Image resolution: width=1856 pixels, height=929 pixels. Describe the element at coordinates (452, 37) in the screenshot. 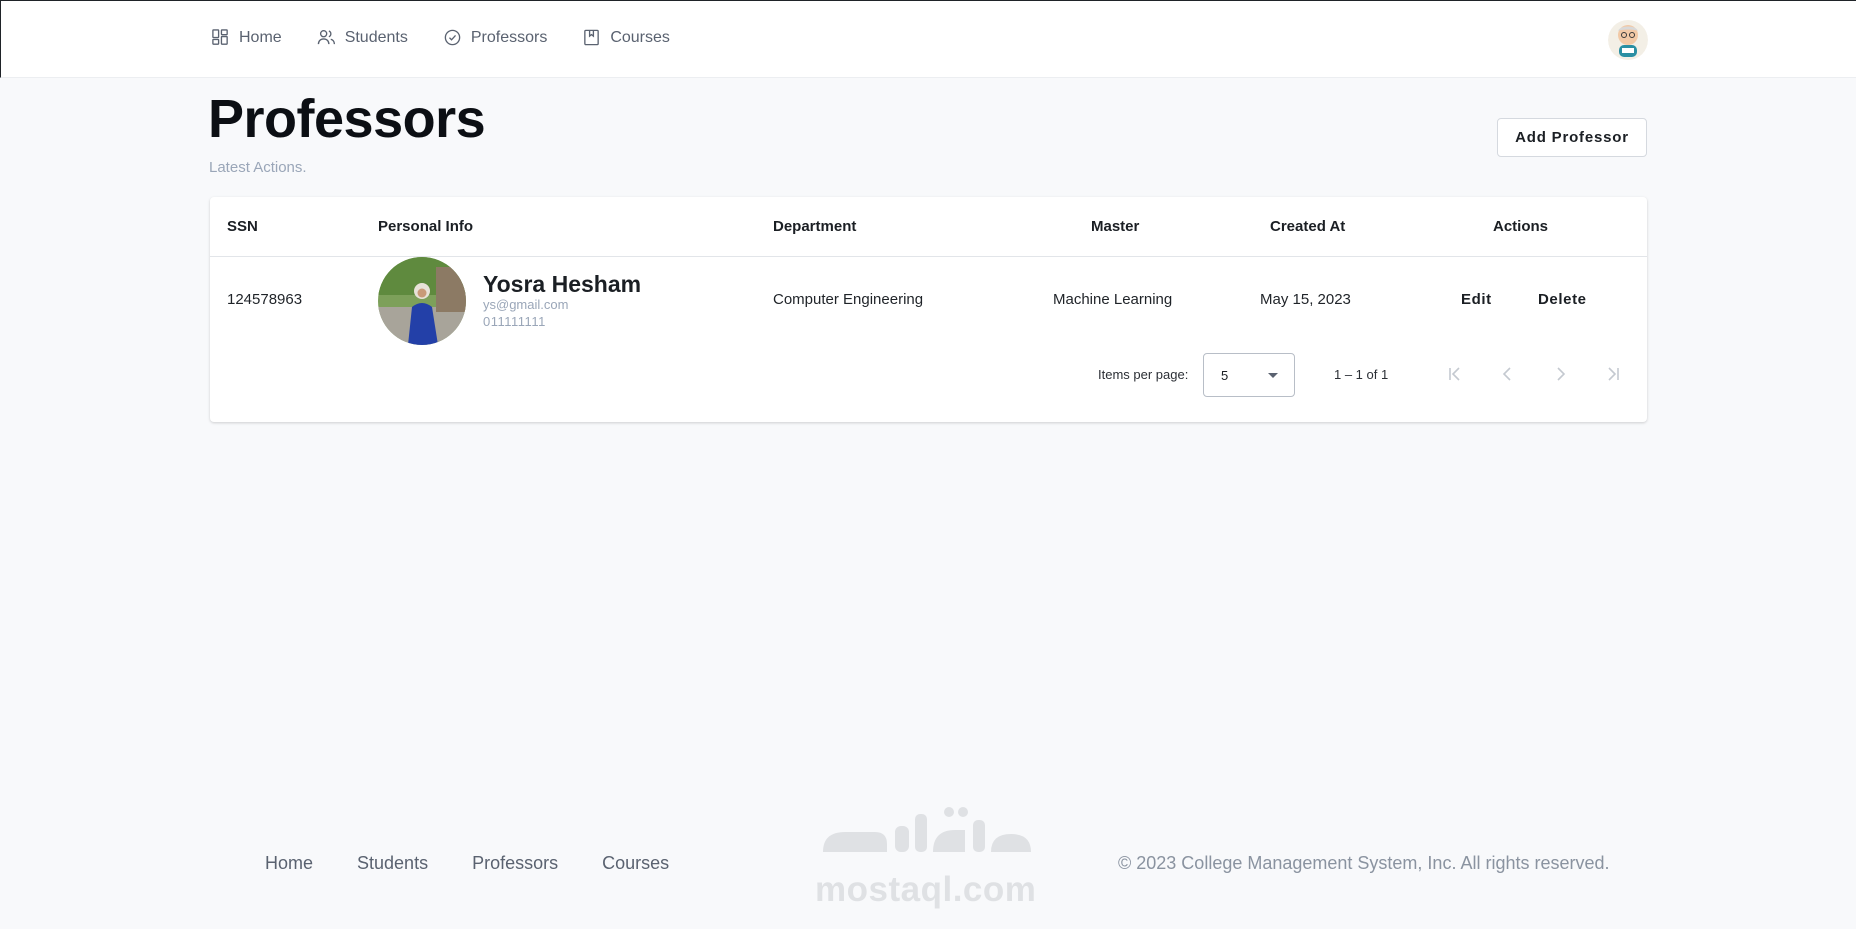

I see `check-circle-icon` at that location.